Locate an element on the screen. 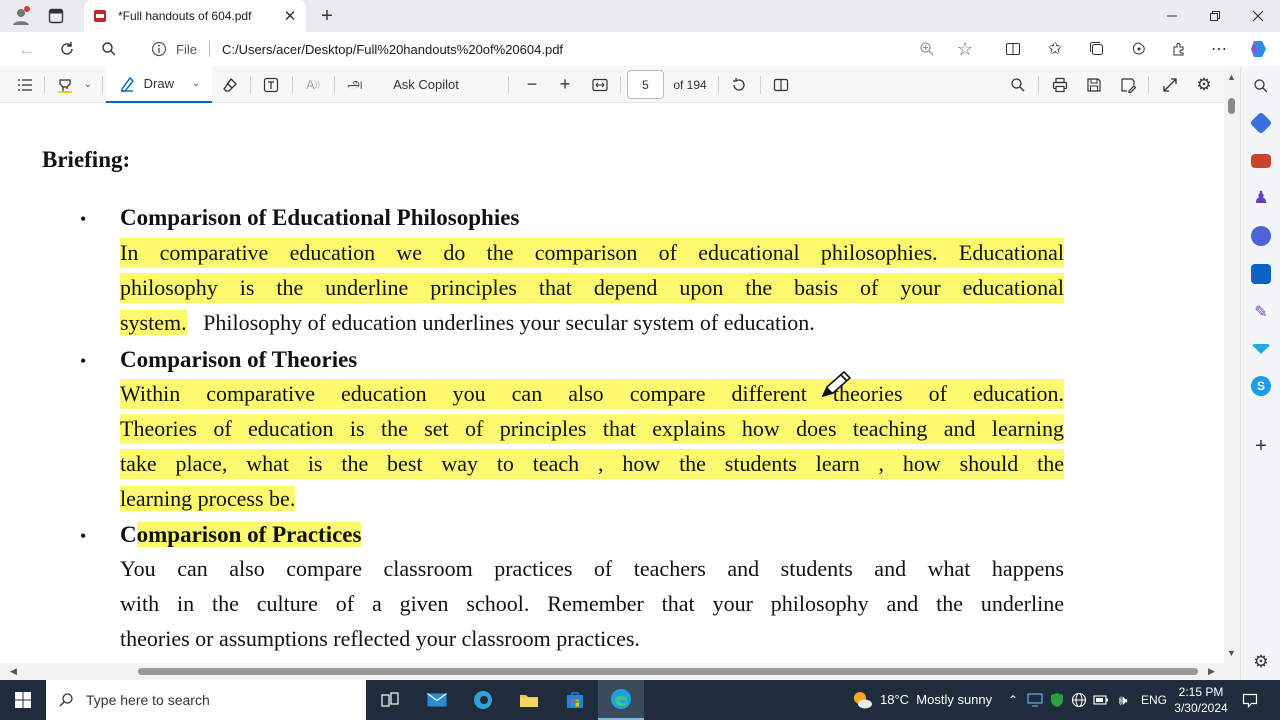  scroll-left-arrow-icon: ◀ is located at coordinates (13, 671).